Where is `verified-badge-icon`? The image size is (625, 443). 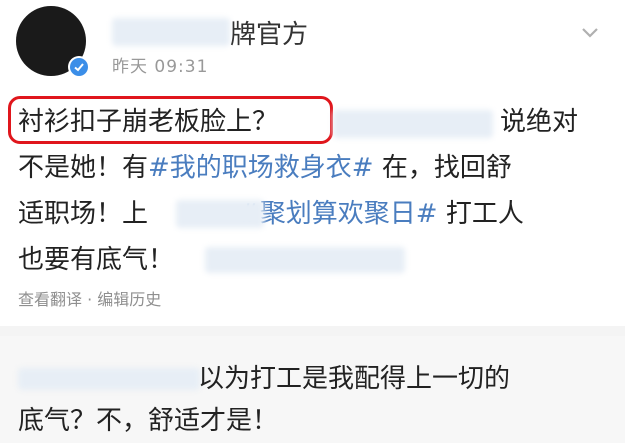
verified-badge-icon is located at coordinates (79, 67).